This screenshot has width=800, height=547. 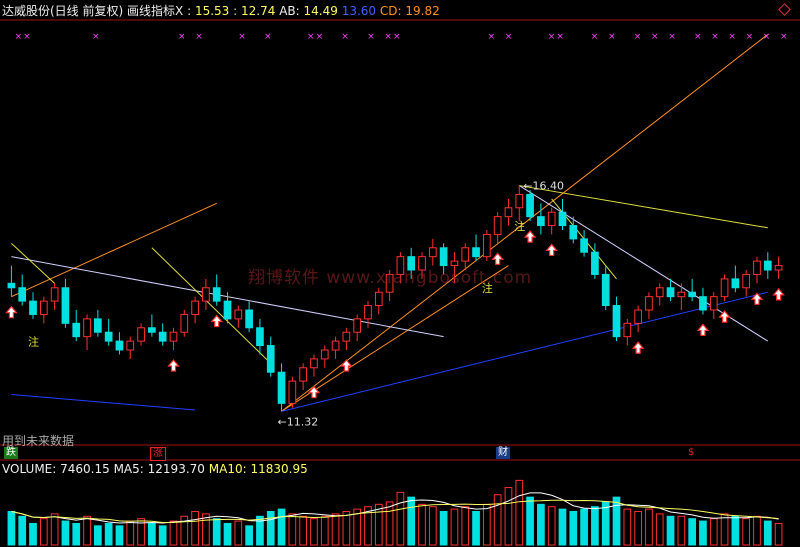 What do you see at coordinates (155, 11) in the screenshot?
I see `indicator-name: 画线指标X` at bounding box center [155, 11].